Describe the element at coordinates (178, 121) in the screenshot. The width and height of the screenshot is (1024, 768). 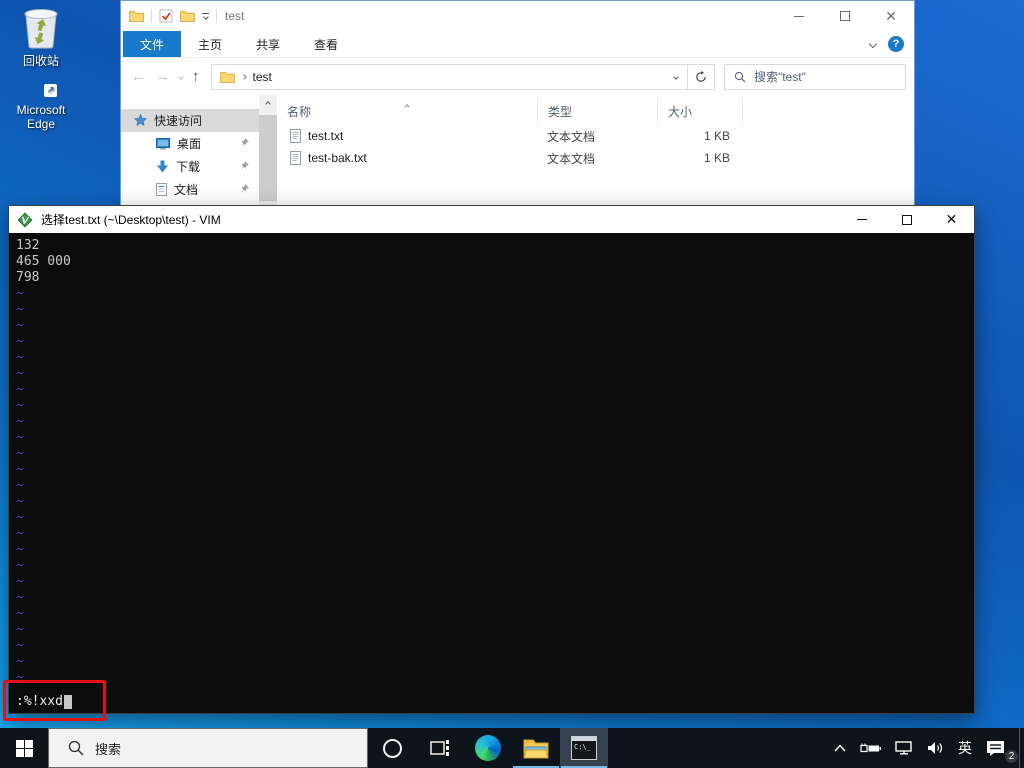
I see `sidebar-item-label: 快速访问` at that location.